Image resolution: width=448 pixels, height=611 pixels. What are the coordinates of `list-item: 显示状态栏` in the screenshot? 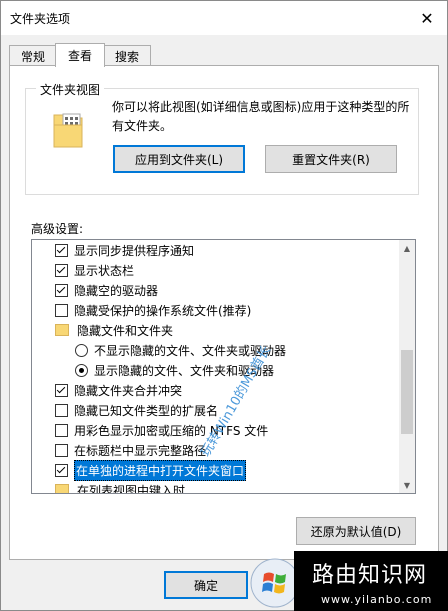 It's located at (235, 270).